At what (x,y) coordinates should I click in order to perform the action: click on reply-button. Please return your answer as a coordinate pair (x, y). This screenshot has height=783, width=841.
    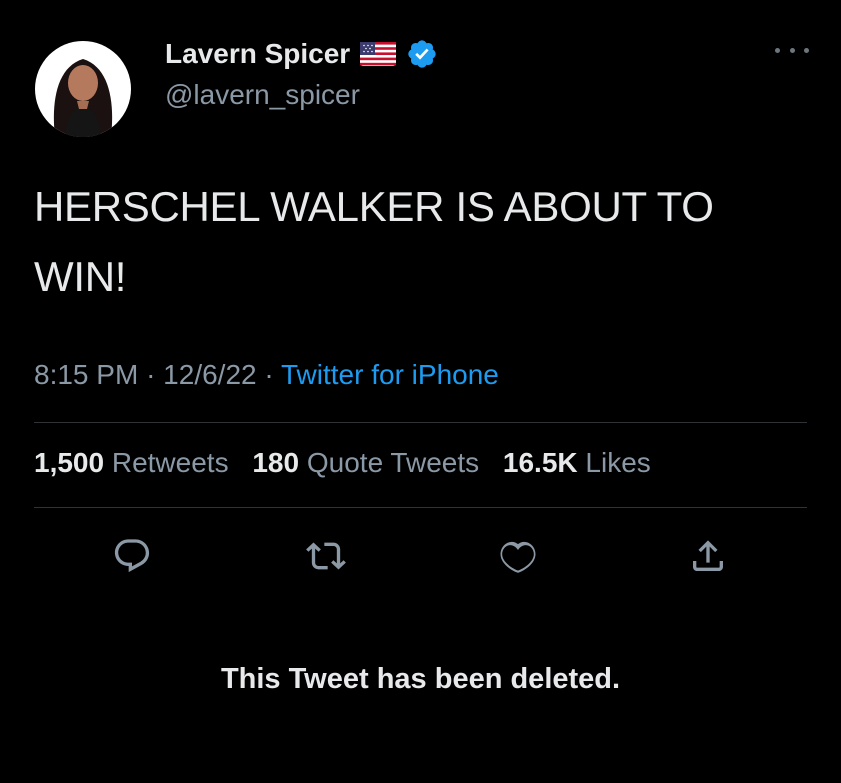
    Looking at the image, I should click on (132, 556).